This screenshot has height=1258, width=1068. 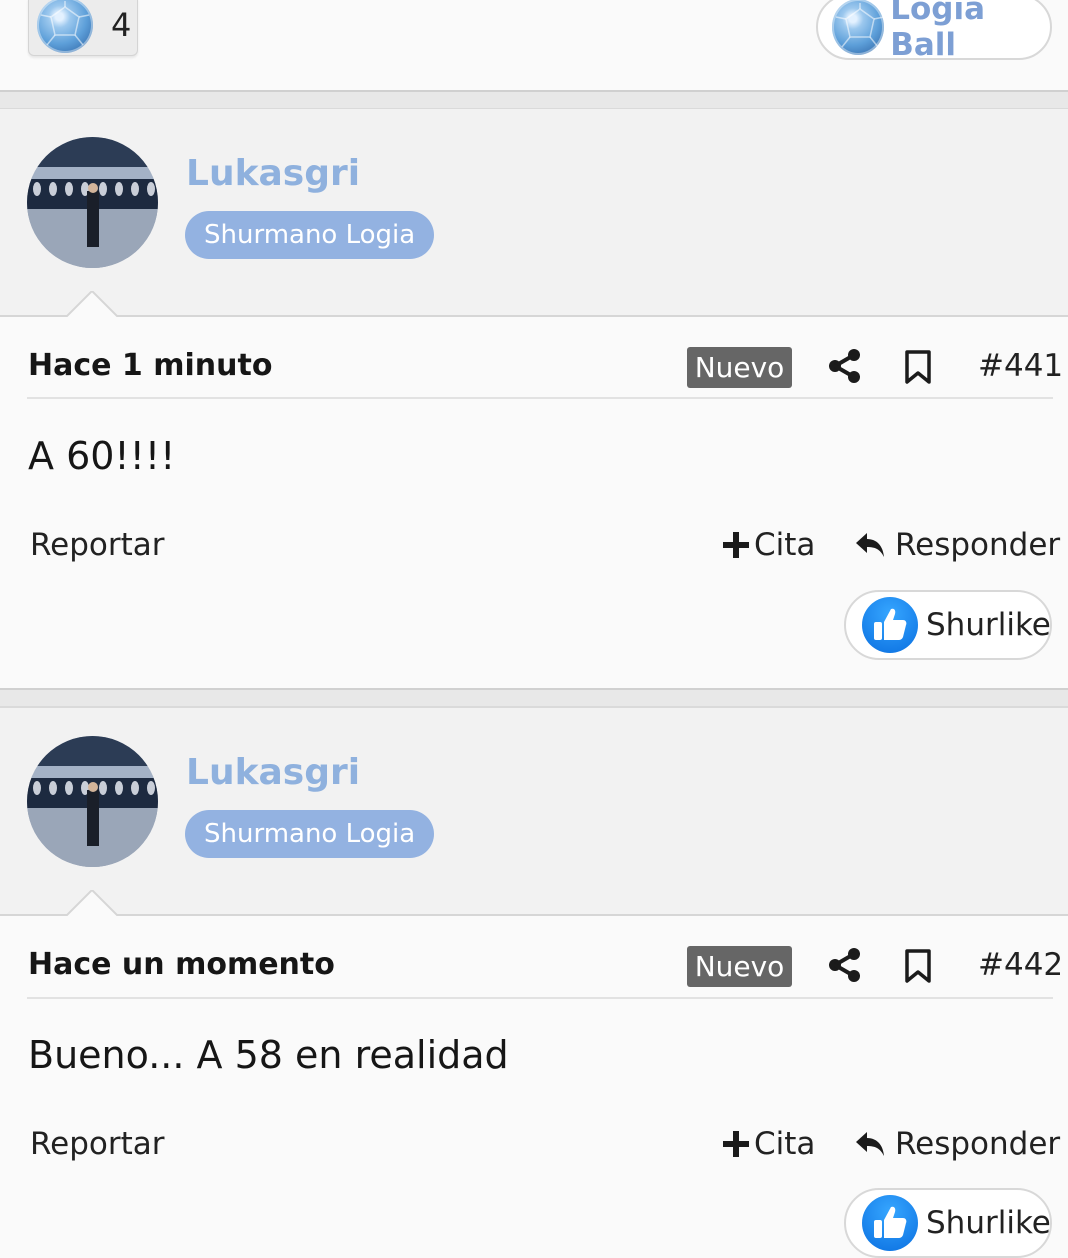 I want to click on logia-ball-button: Logia Ball, so click(x=934, y=31).